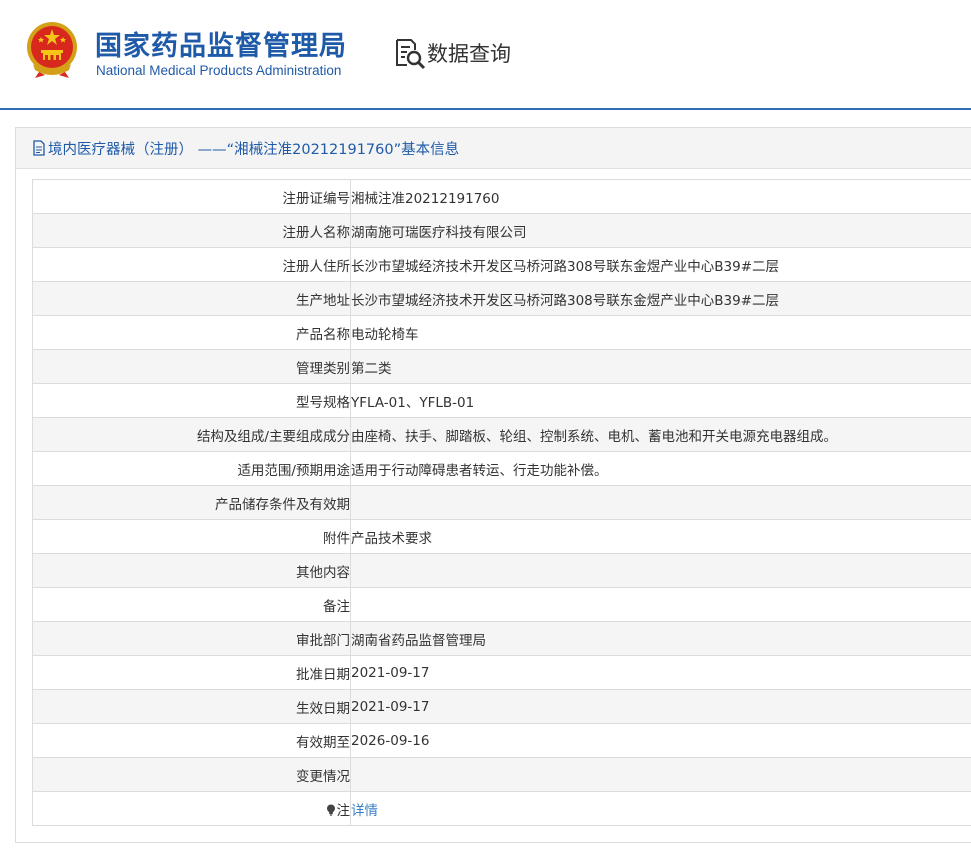 This screenshot has width=971, height=853. I want to click on row-label: 生效日期, so click(191, 706).